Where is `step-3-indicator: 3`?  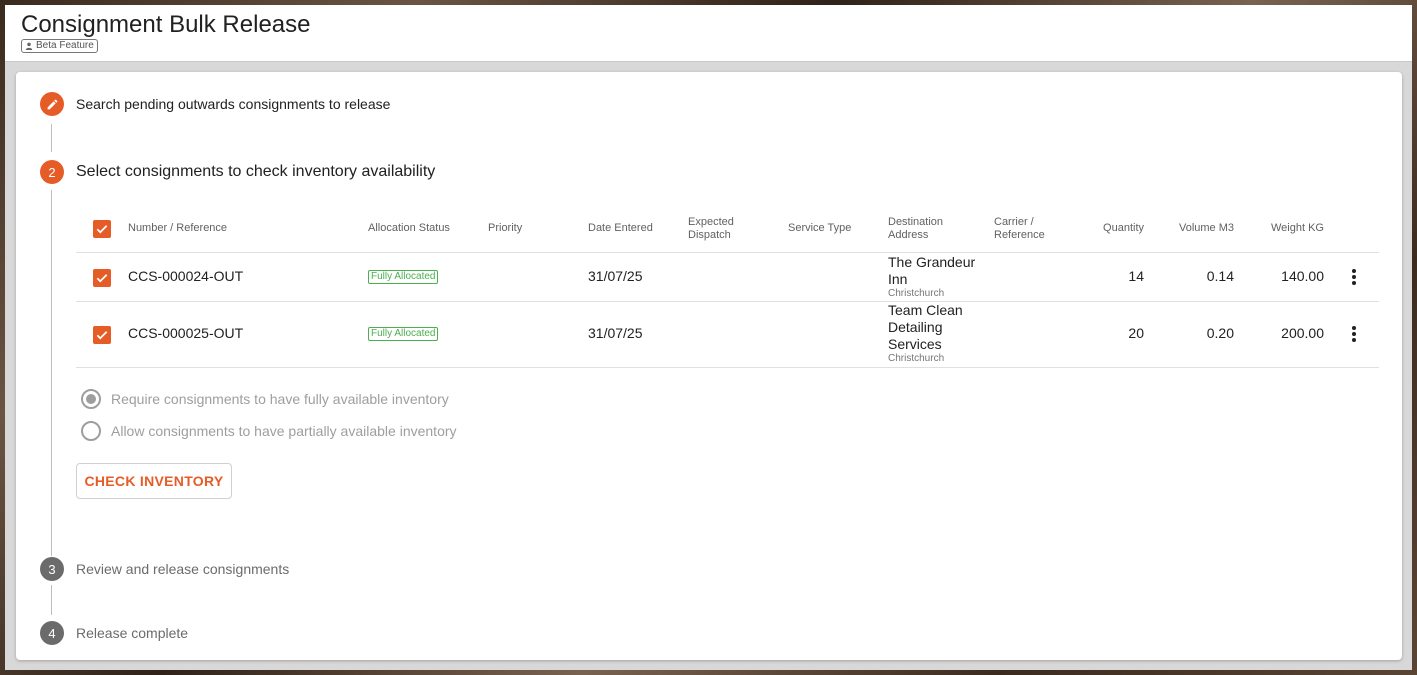 step-3-indicator: 3 is located at coordinates (52, 569).